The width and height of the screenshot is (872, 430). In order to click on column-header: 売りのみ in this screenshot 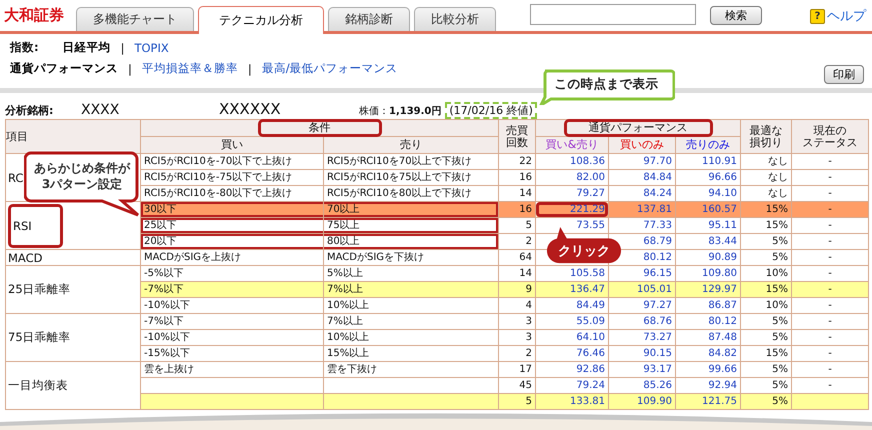, I will do `click(708, 144)`.